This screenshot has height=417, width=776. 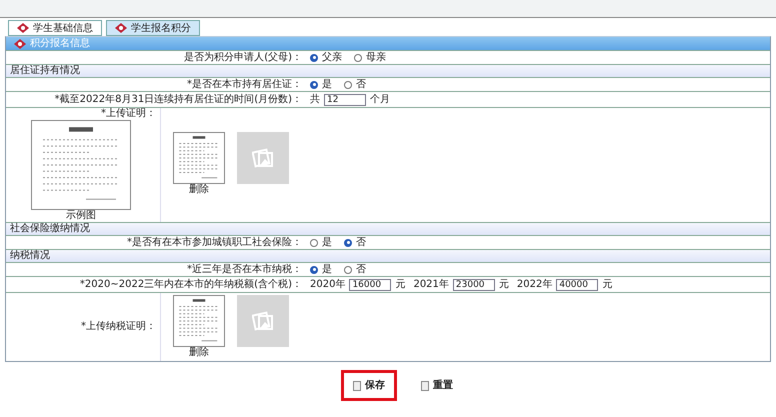 What do you see at coordinates (128, 114) in the screenshot?
I see `field-label: *上传证明：` at bounding box center [128, 114].